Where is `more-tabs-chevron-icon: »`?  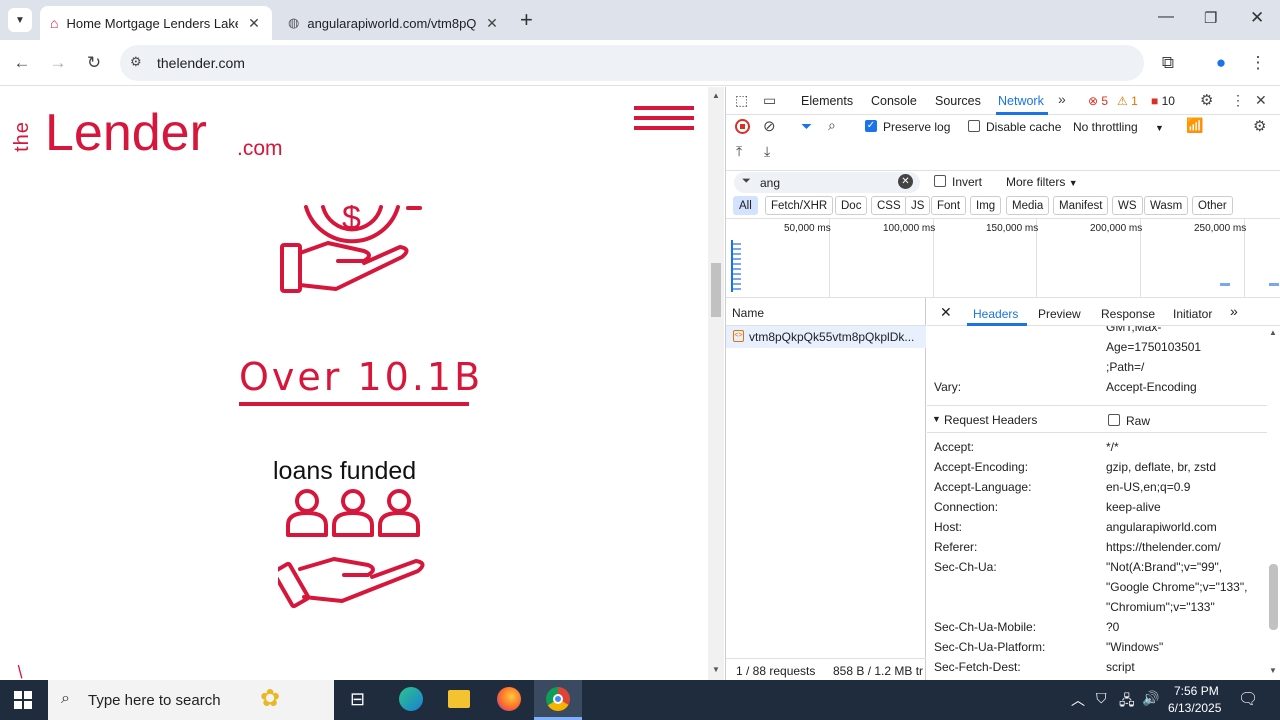
more-tabs-chevron-icon: » is located at coordinates (1062, 99).